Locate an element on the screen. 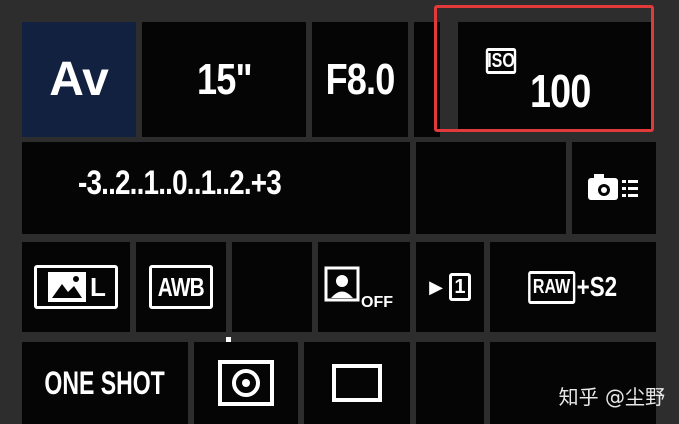  iso-highlight-frame is located at coordinates (544, 68).